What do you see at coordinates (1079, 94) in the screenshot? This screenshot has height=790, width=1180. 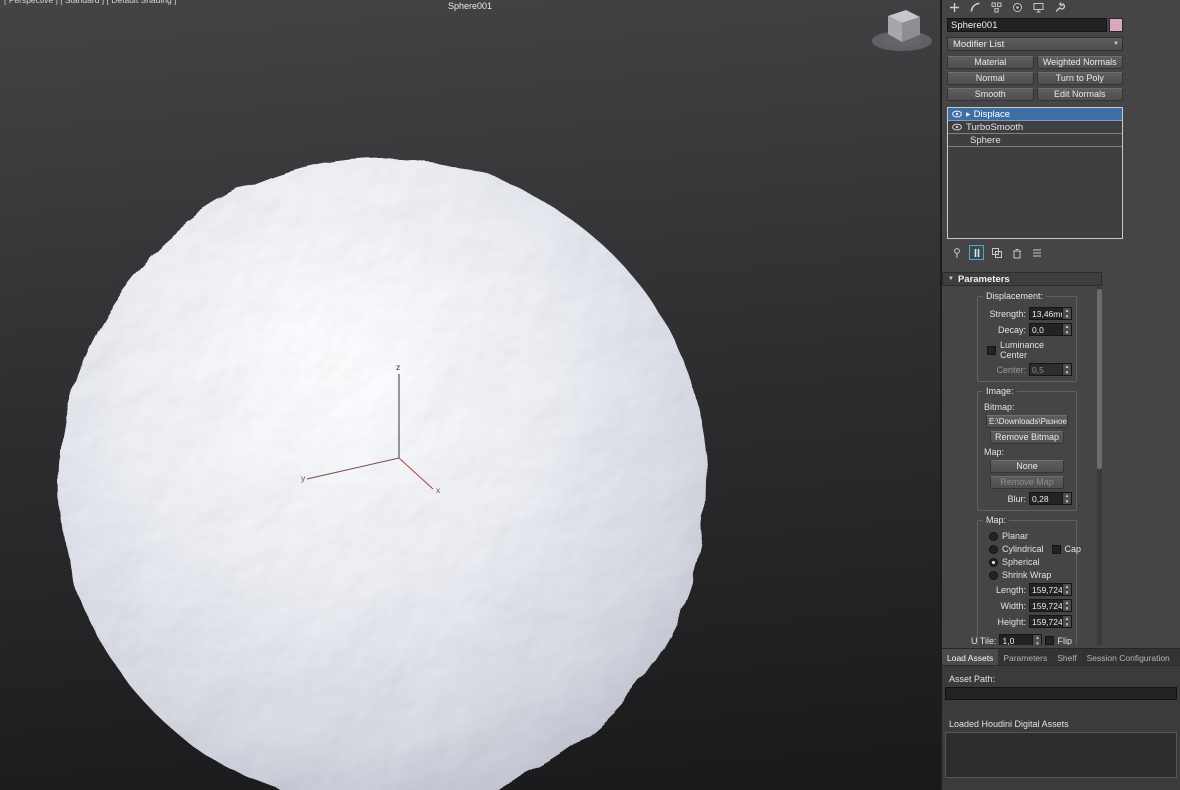 I see `edit-normals-button: Edit Normals` at bounding box center [1079, 94].